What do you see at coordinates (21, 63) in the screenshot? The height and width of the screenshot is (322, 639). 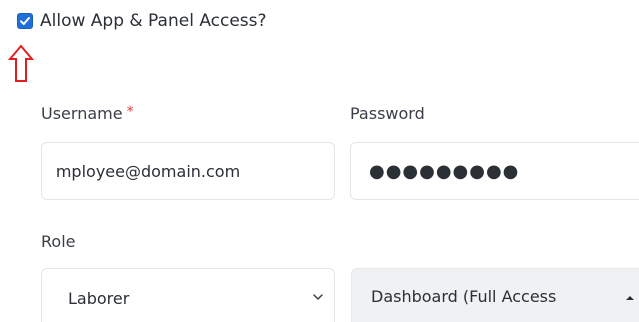 I see `up-arrow-icon` at bounding box center [21, 63].